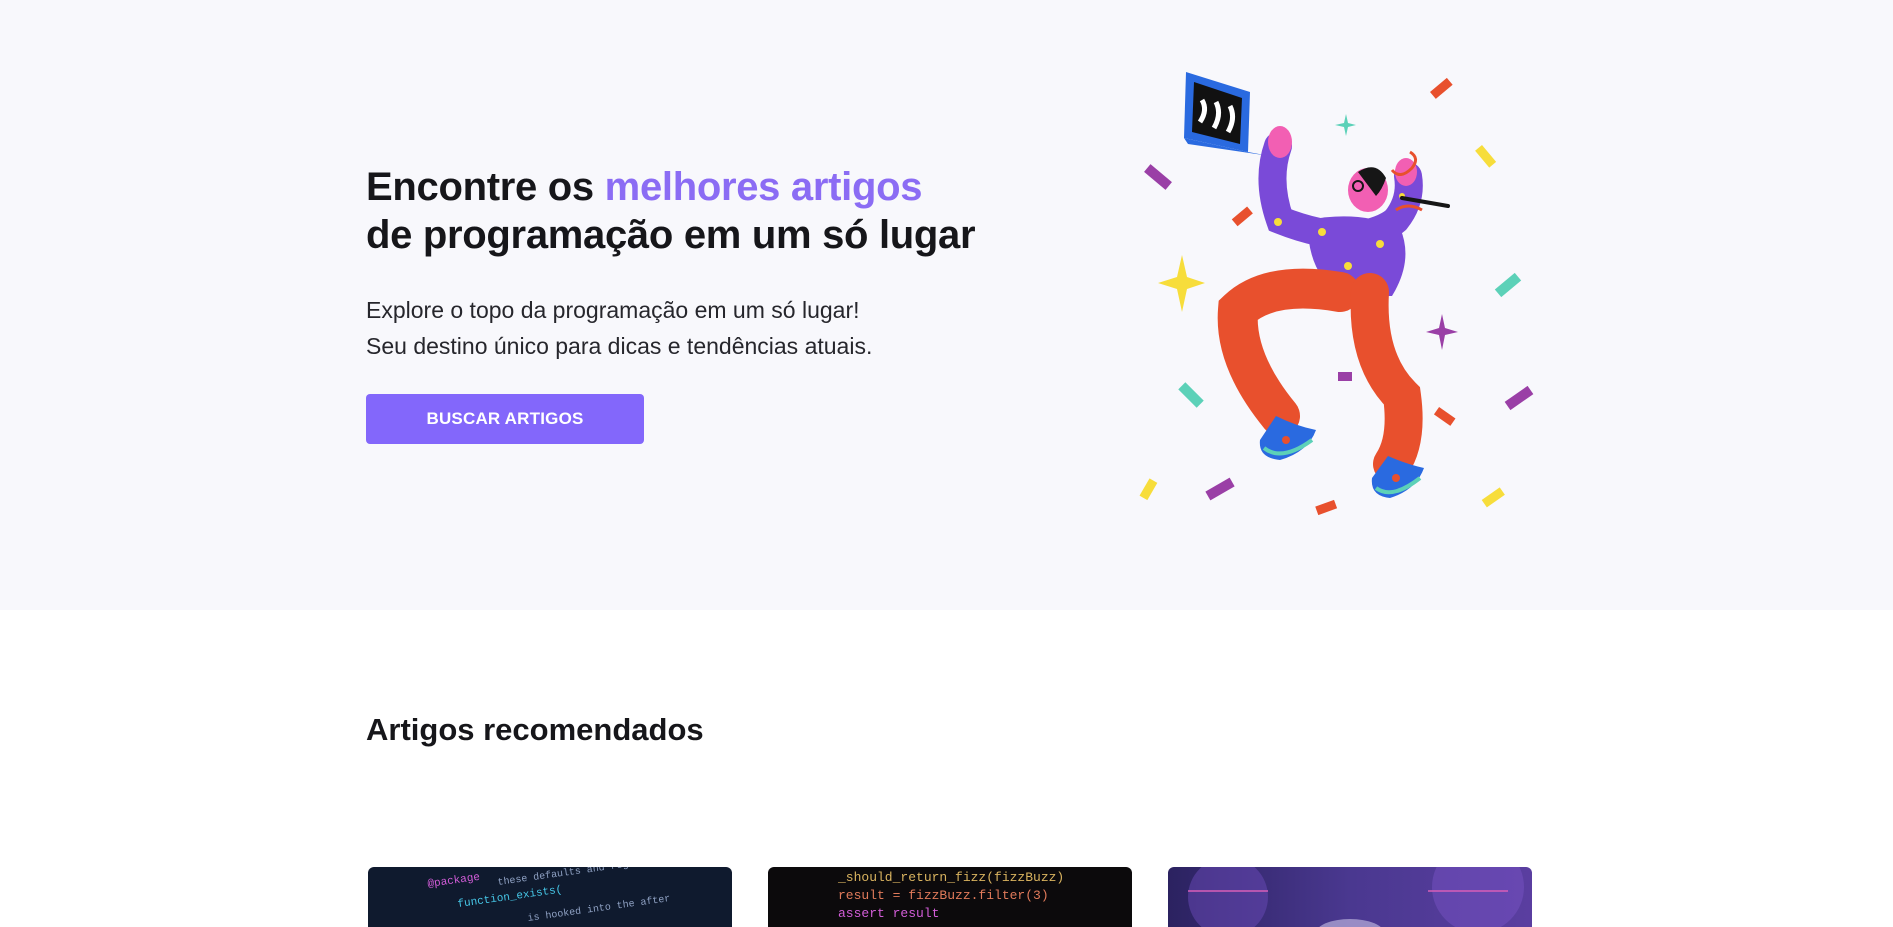  Describe the element at coordinates (1356, 897) in the screenshot. I see `article-card-image` at that location.